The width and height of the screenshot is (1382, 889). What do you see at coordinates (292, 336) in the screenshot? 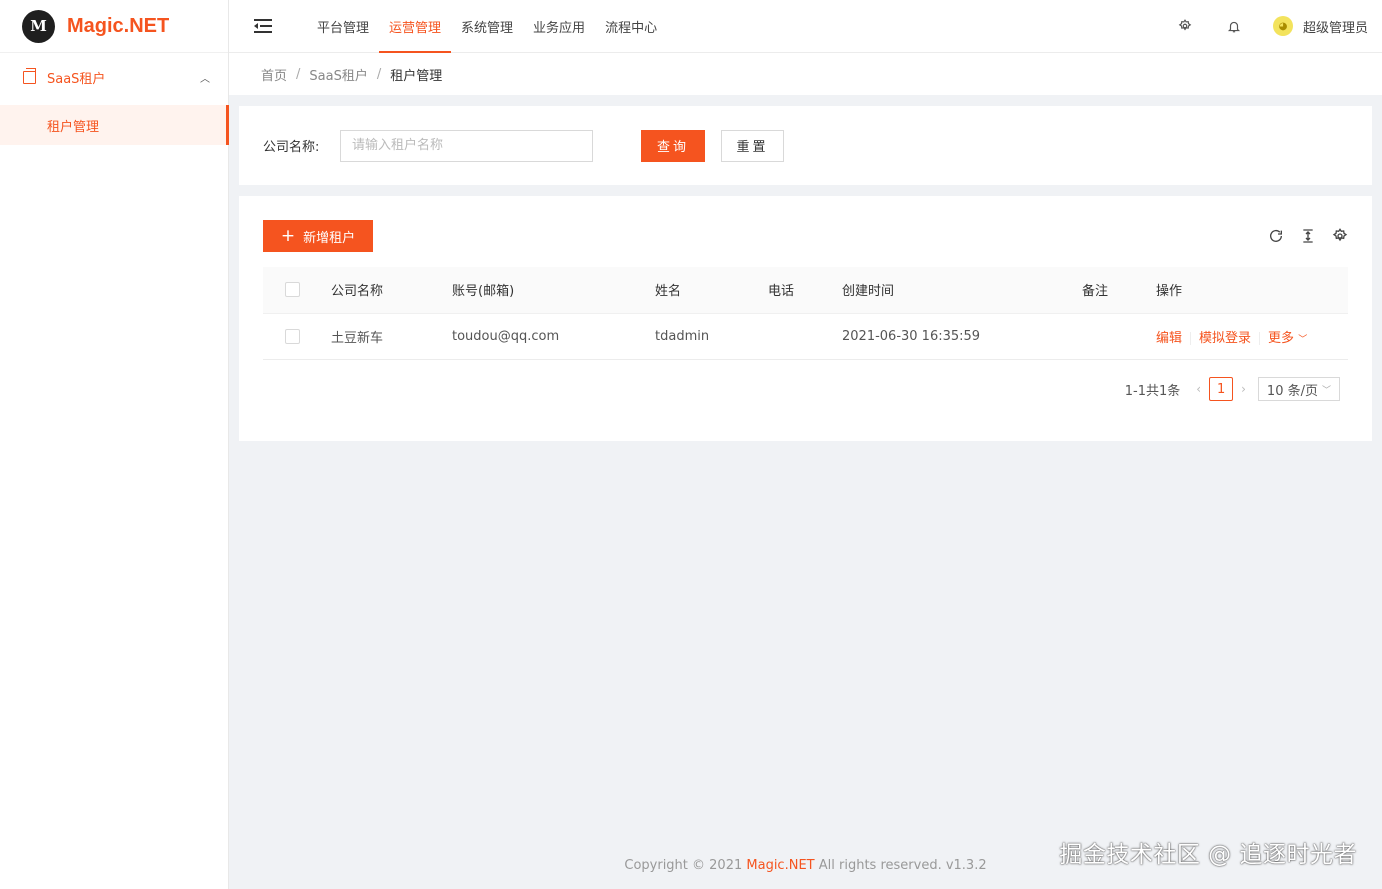
I see `row-checkbox` at bounding box center [292, 336].